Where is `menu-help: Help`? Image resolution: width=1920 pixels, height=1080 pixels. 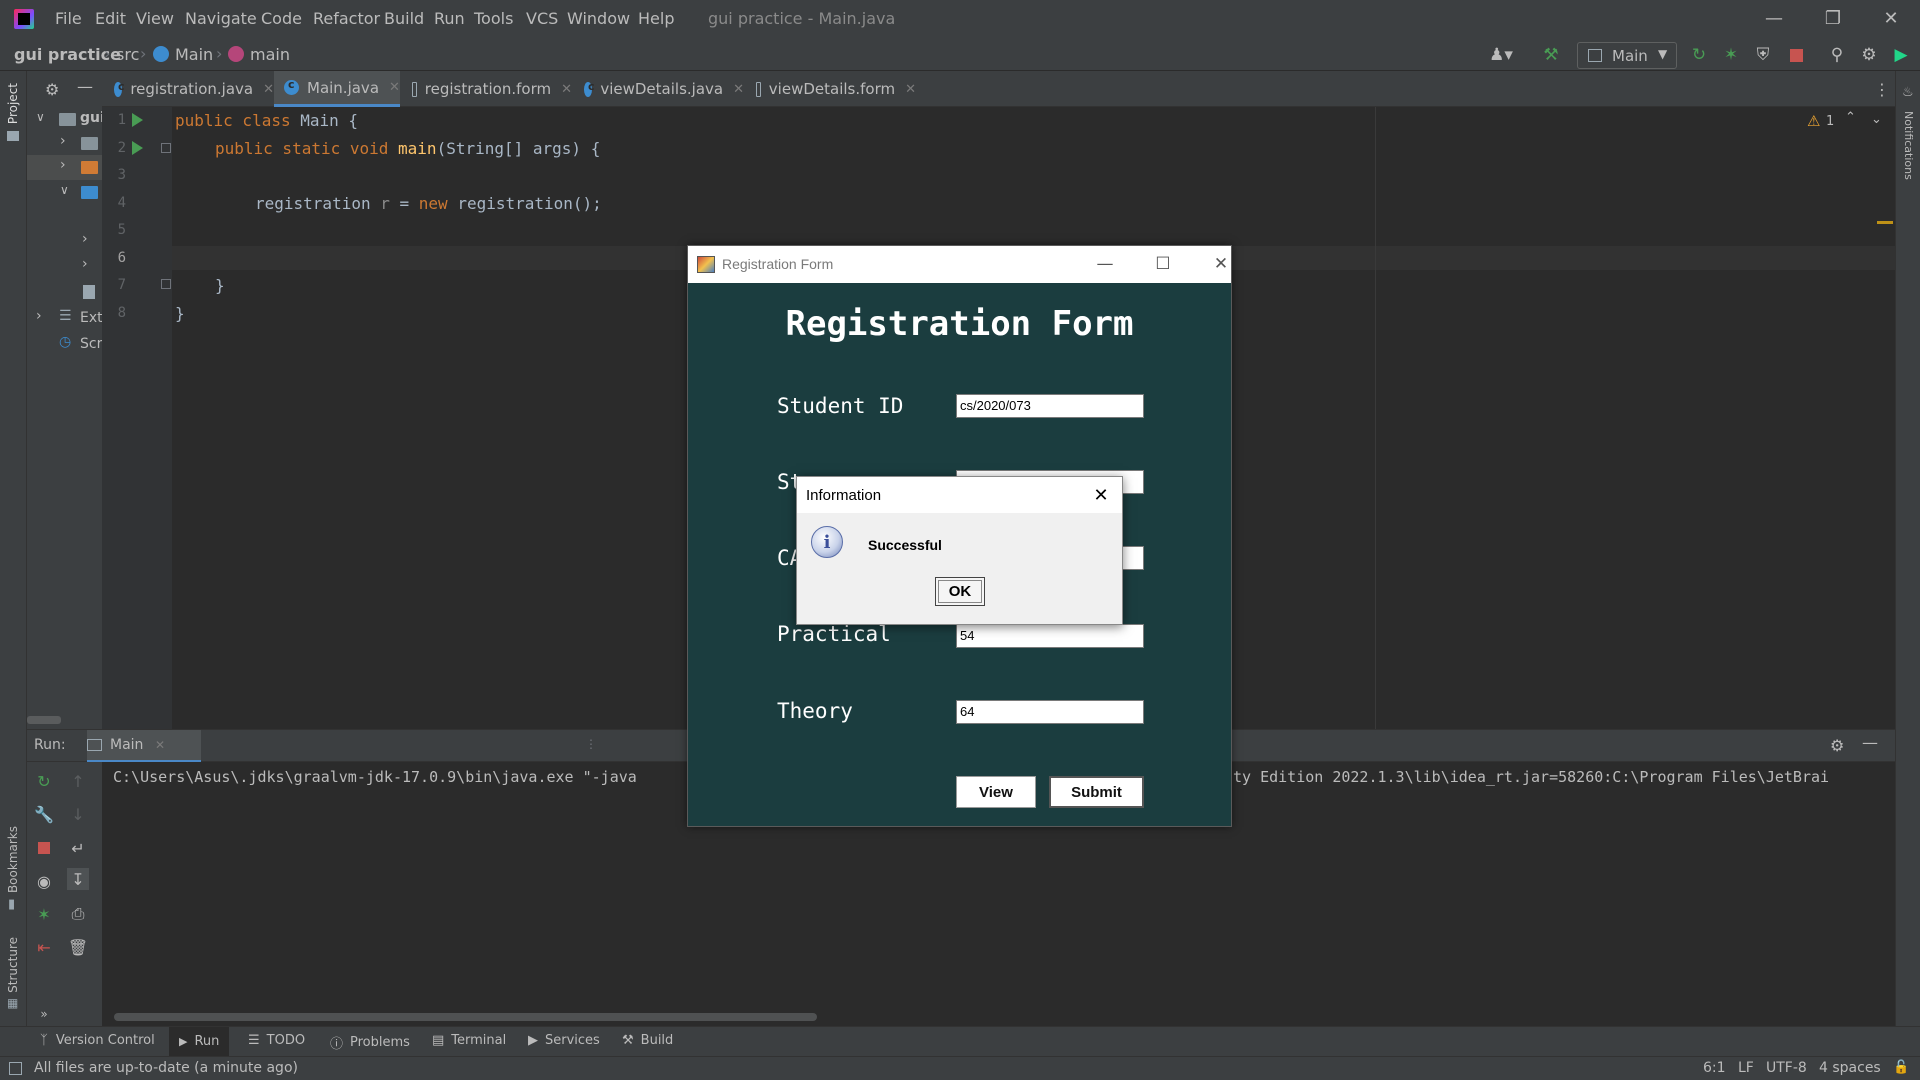
menu-help: Help is located at coordinates (656, 18).